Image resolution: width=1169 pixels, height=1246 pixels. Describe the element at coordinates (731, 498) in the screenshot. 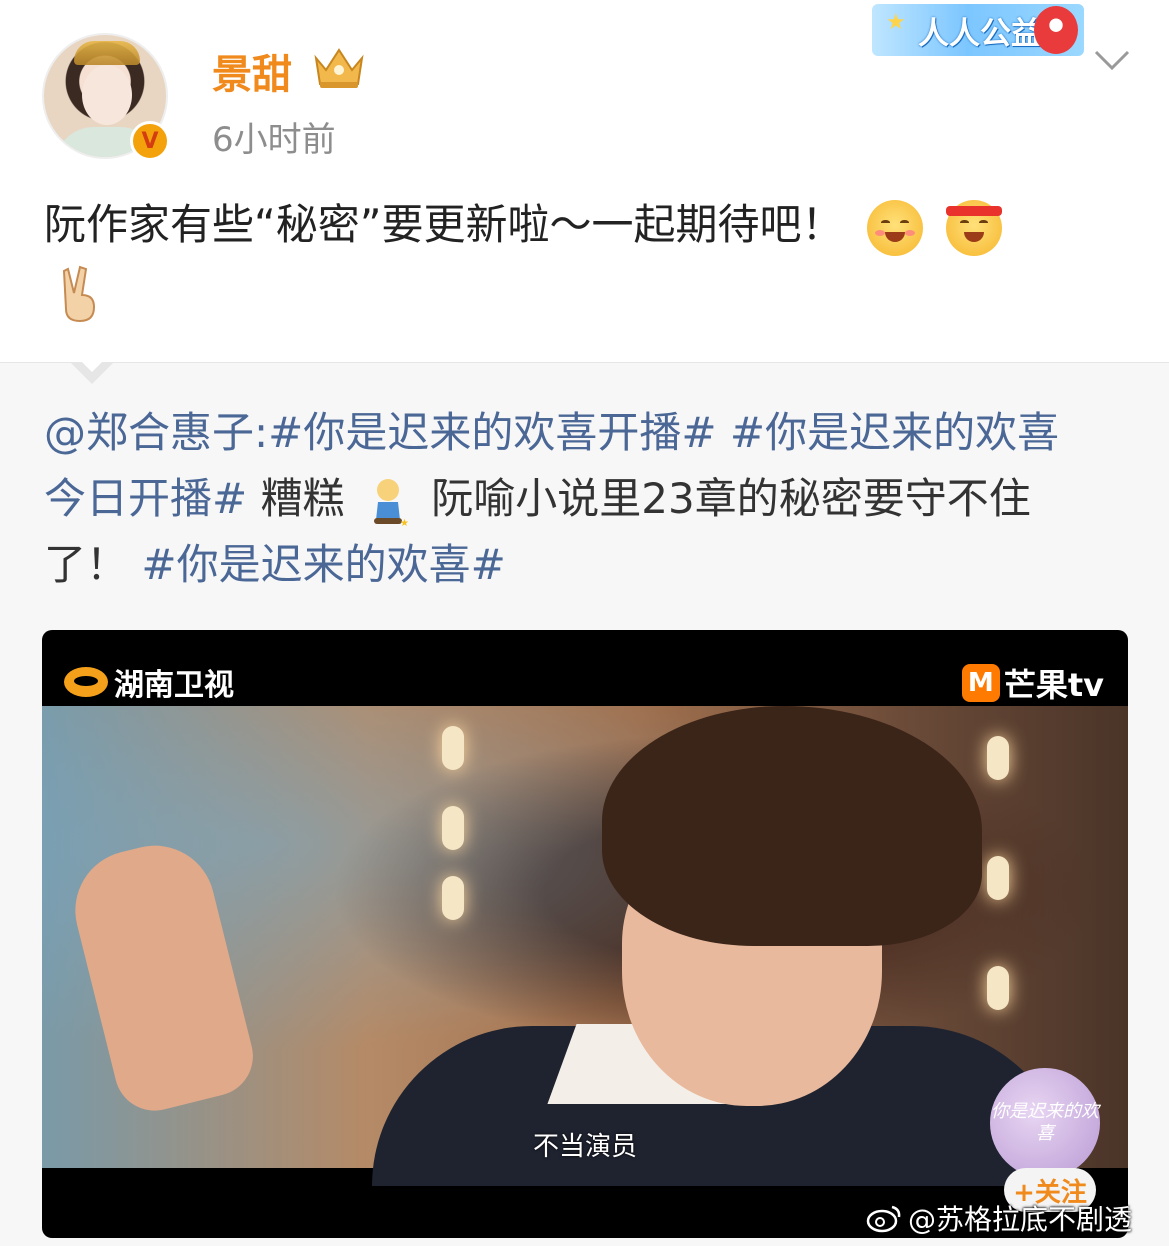

I see `repost-text: 阮喻小说里23章的秘密要守不住` at that location.